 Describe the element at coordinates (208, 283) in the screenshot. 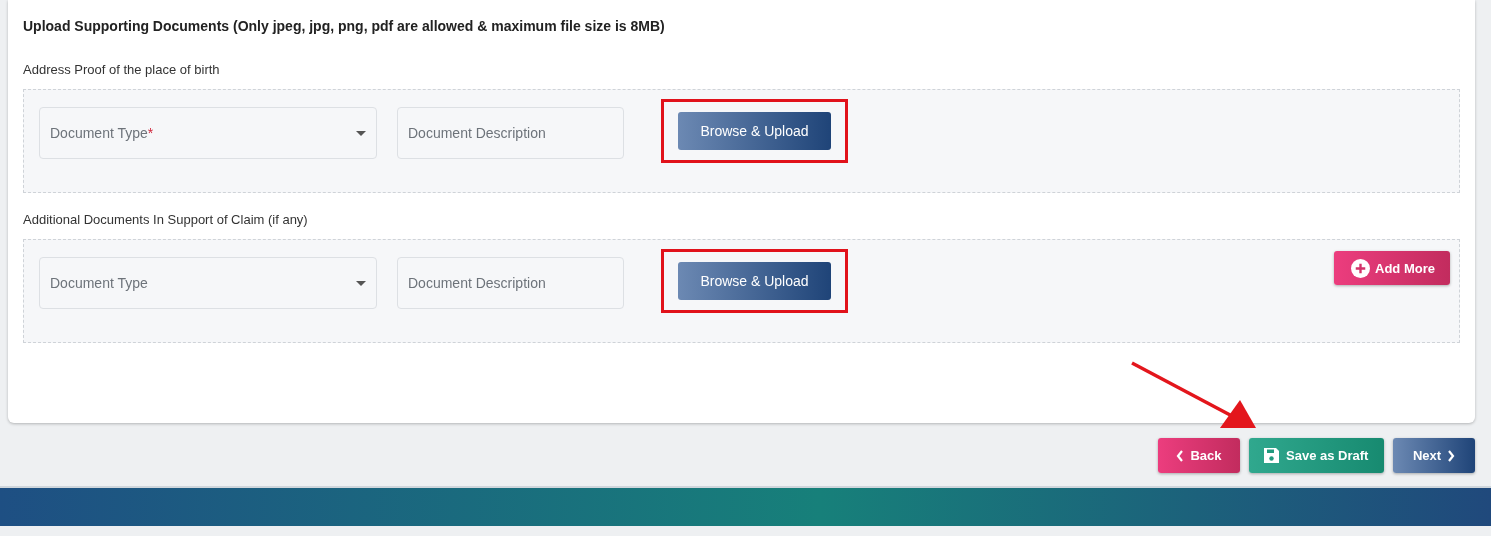

I see `document-type-dropdown: Document Type` at that location.